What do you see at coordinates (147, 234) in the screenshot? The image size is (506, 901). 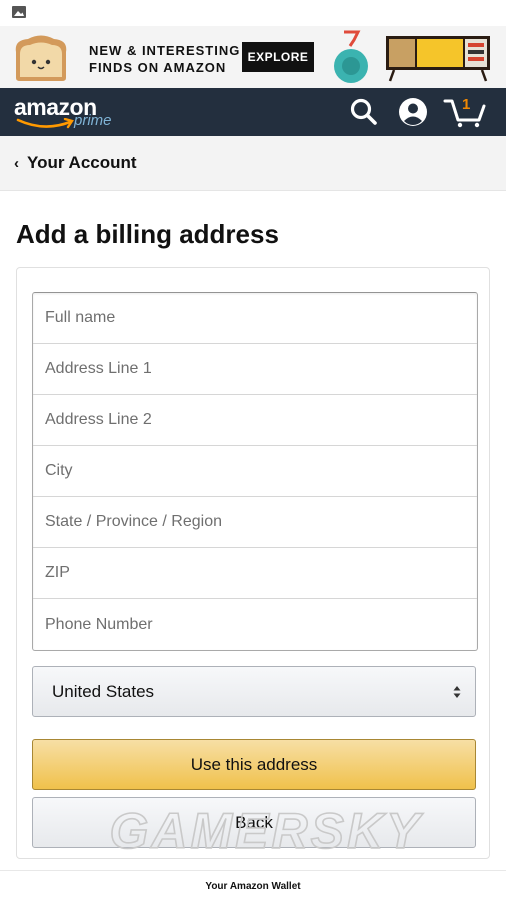 I see `page-title: Add a billing address` at bounding box center [147, 234].